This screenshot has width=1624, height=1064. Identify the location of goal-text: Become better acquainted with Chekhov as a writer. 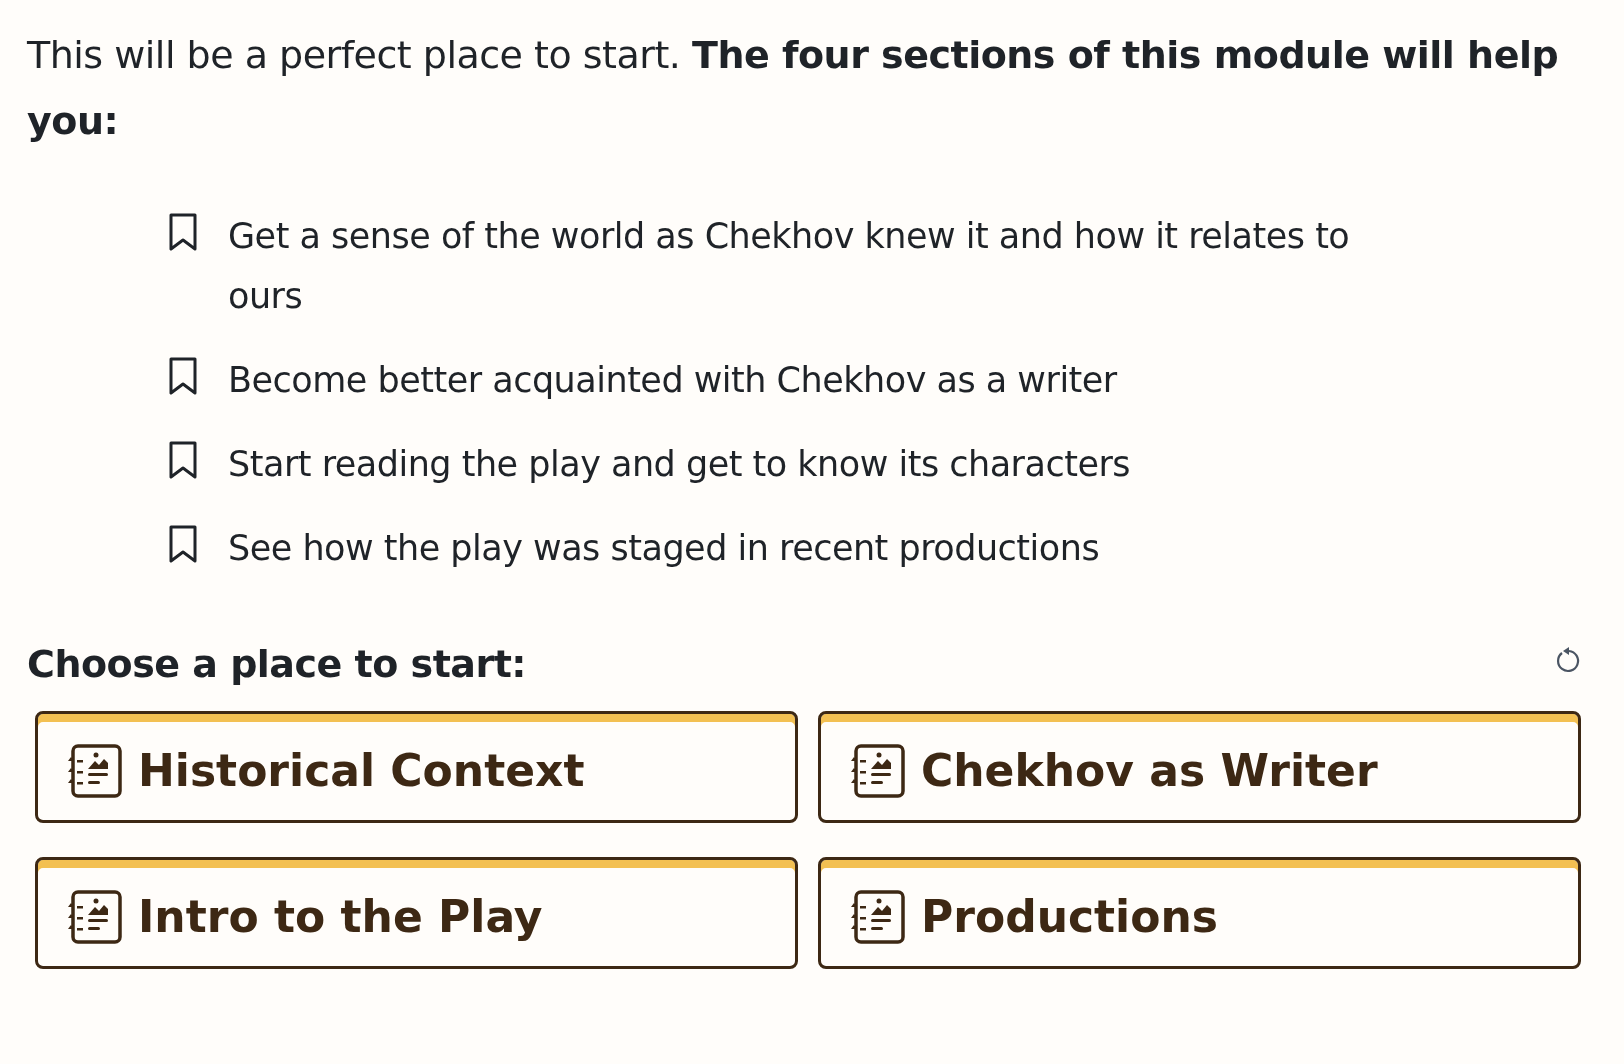
(672, 380).